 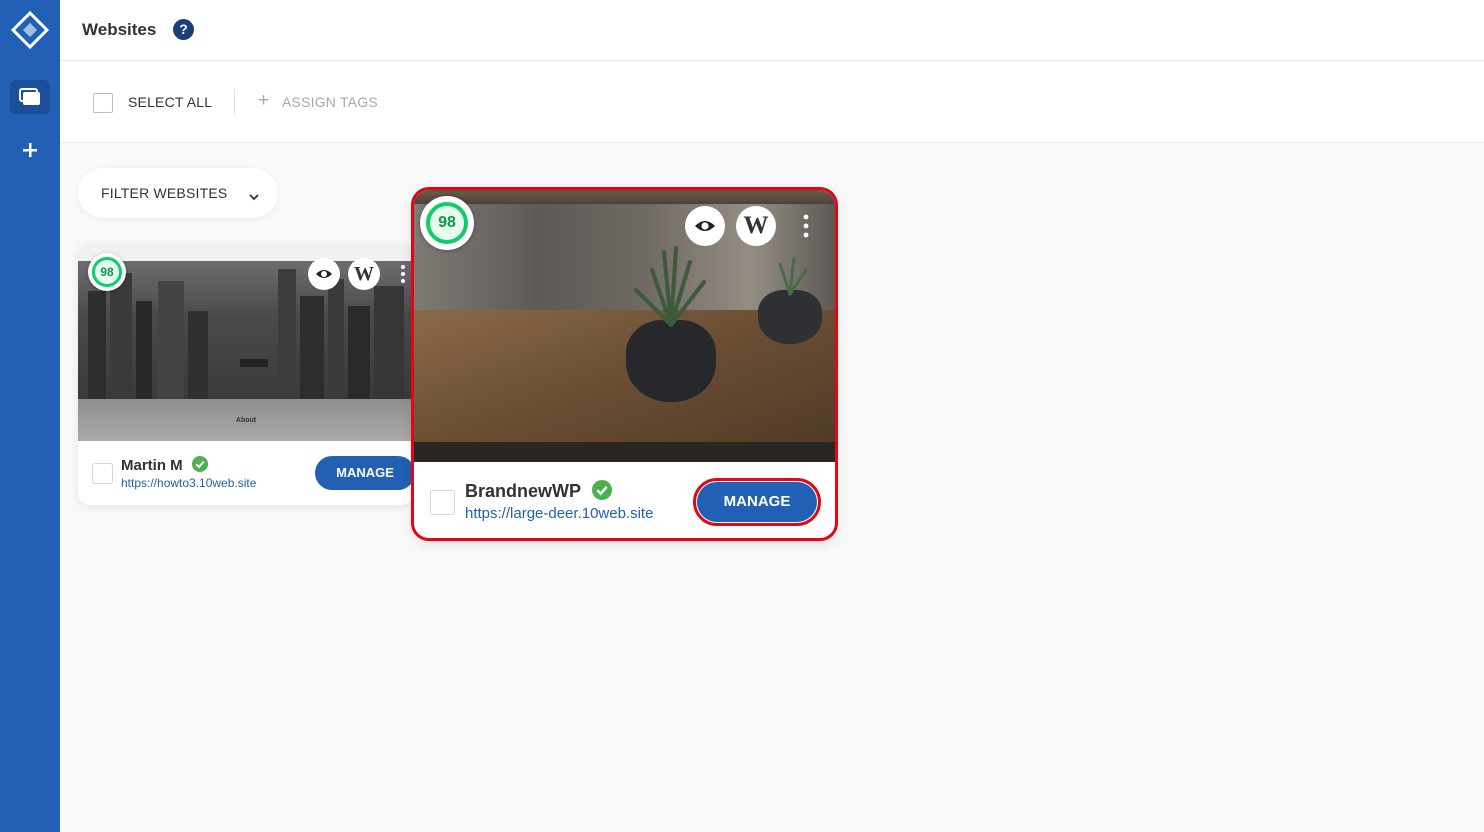 What do you see at coordinates (254, 198) in the screenshot?
I see `chevron-down-icon` at bounding box center [254, 198].